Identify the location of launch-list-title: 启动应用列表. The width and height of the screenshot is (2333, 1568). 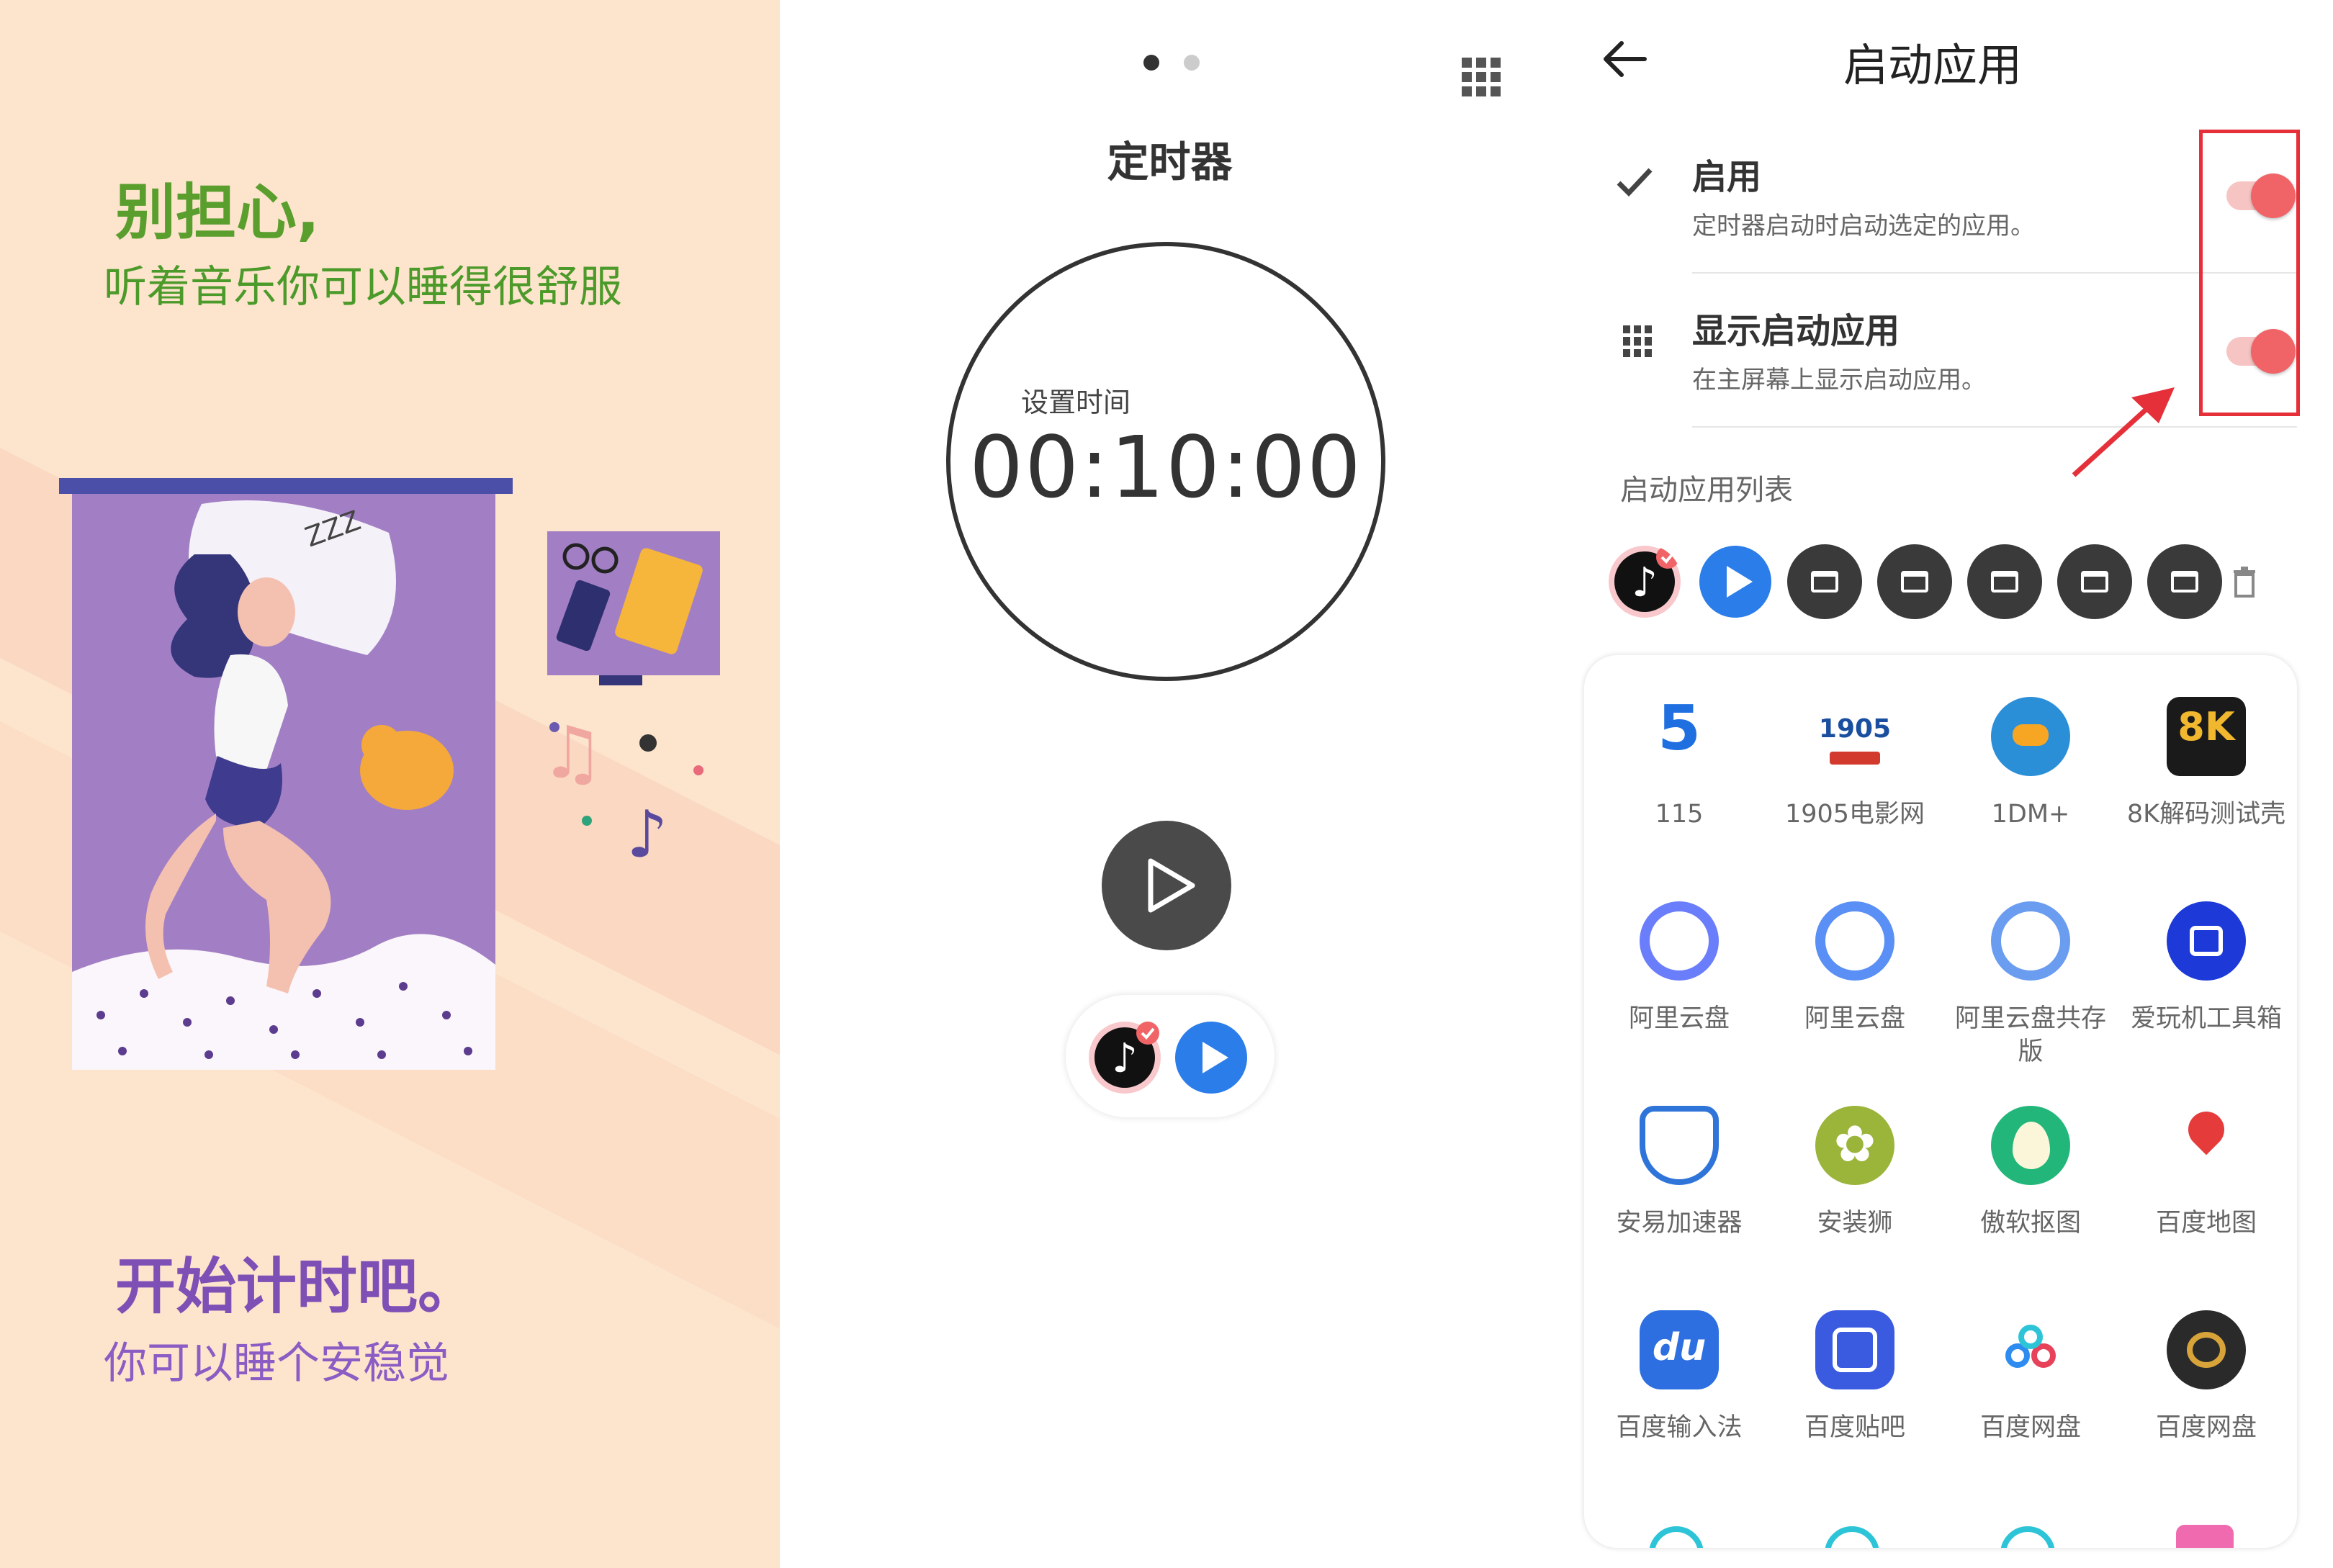
(1706, 490).